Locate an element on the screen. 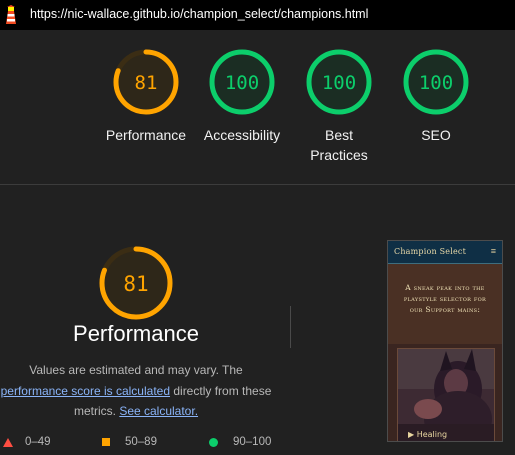  thumbnail-title: Champion Select is located at coordinates (430, 251).